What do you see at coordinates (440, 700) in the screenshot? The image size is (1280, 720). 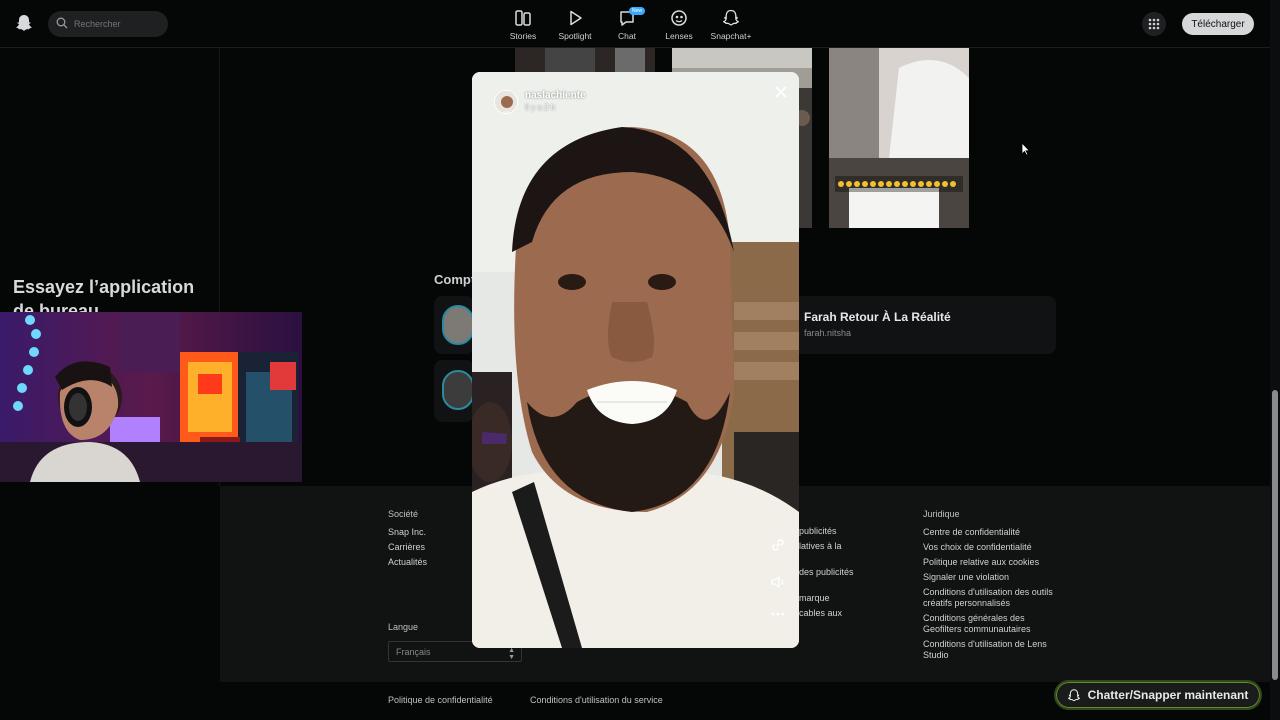 I see `privacy-policy-link: Politique de confidentialité` at bounding box center [440, 700].